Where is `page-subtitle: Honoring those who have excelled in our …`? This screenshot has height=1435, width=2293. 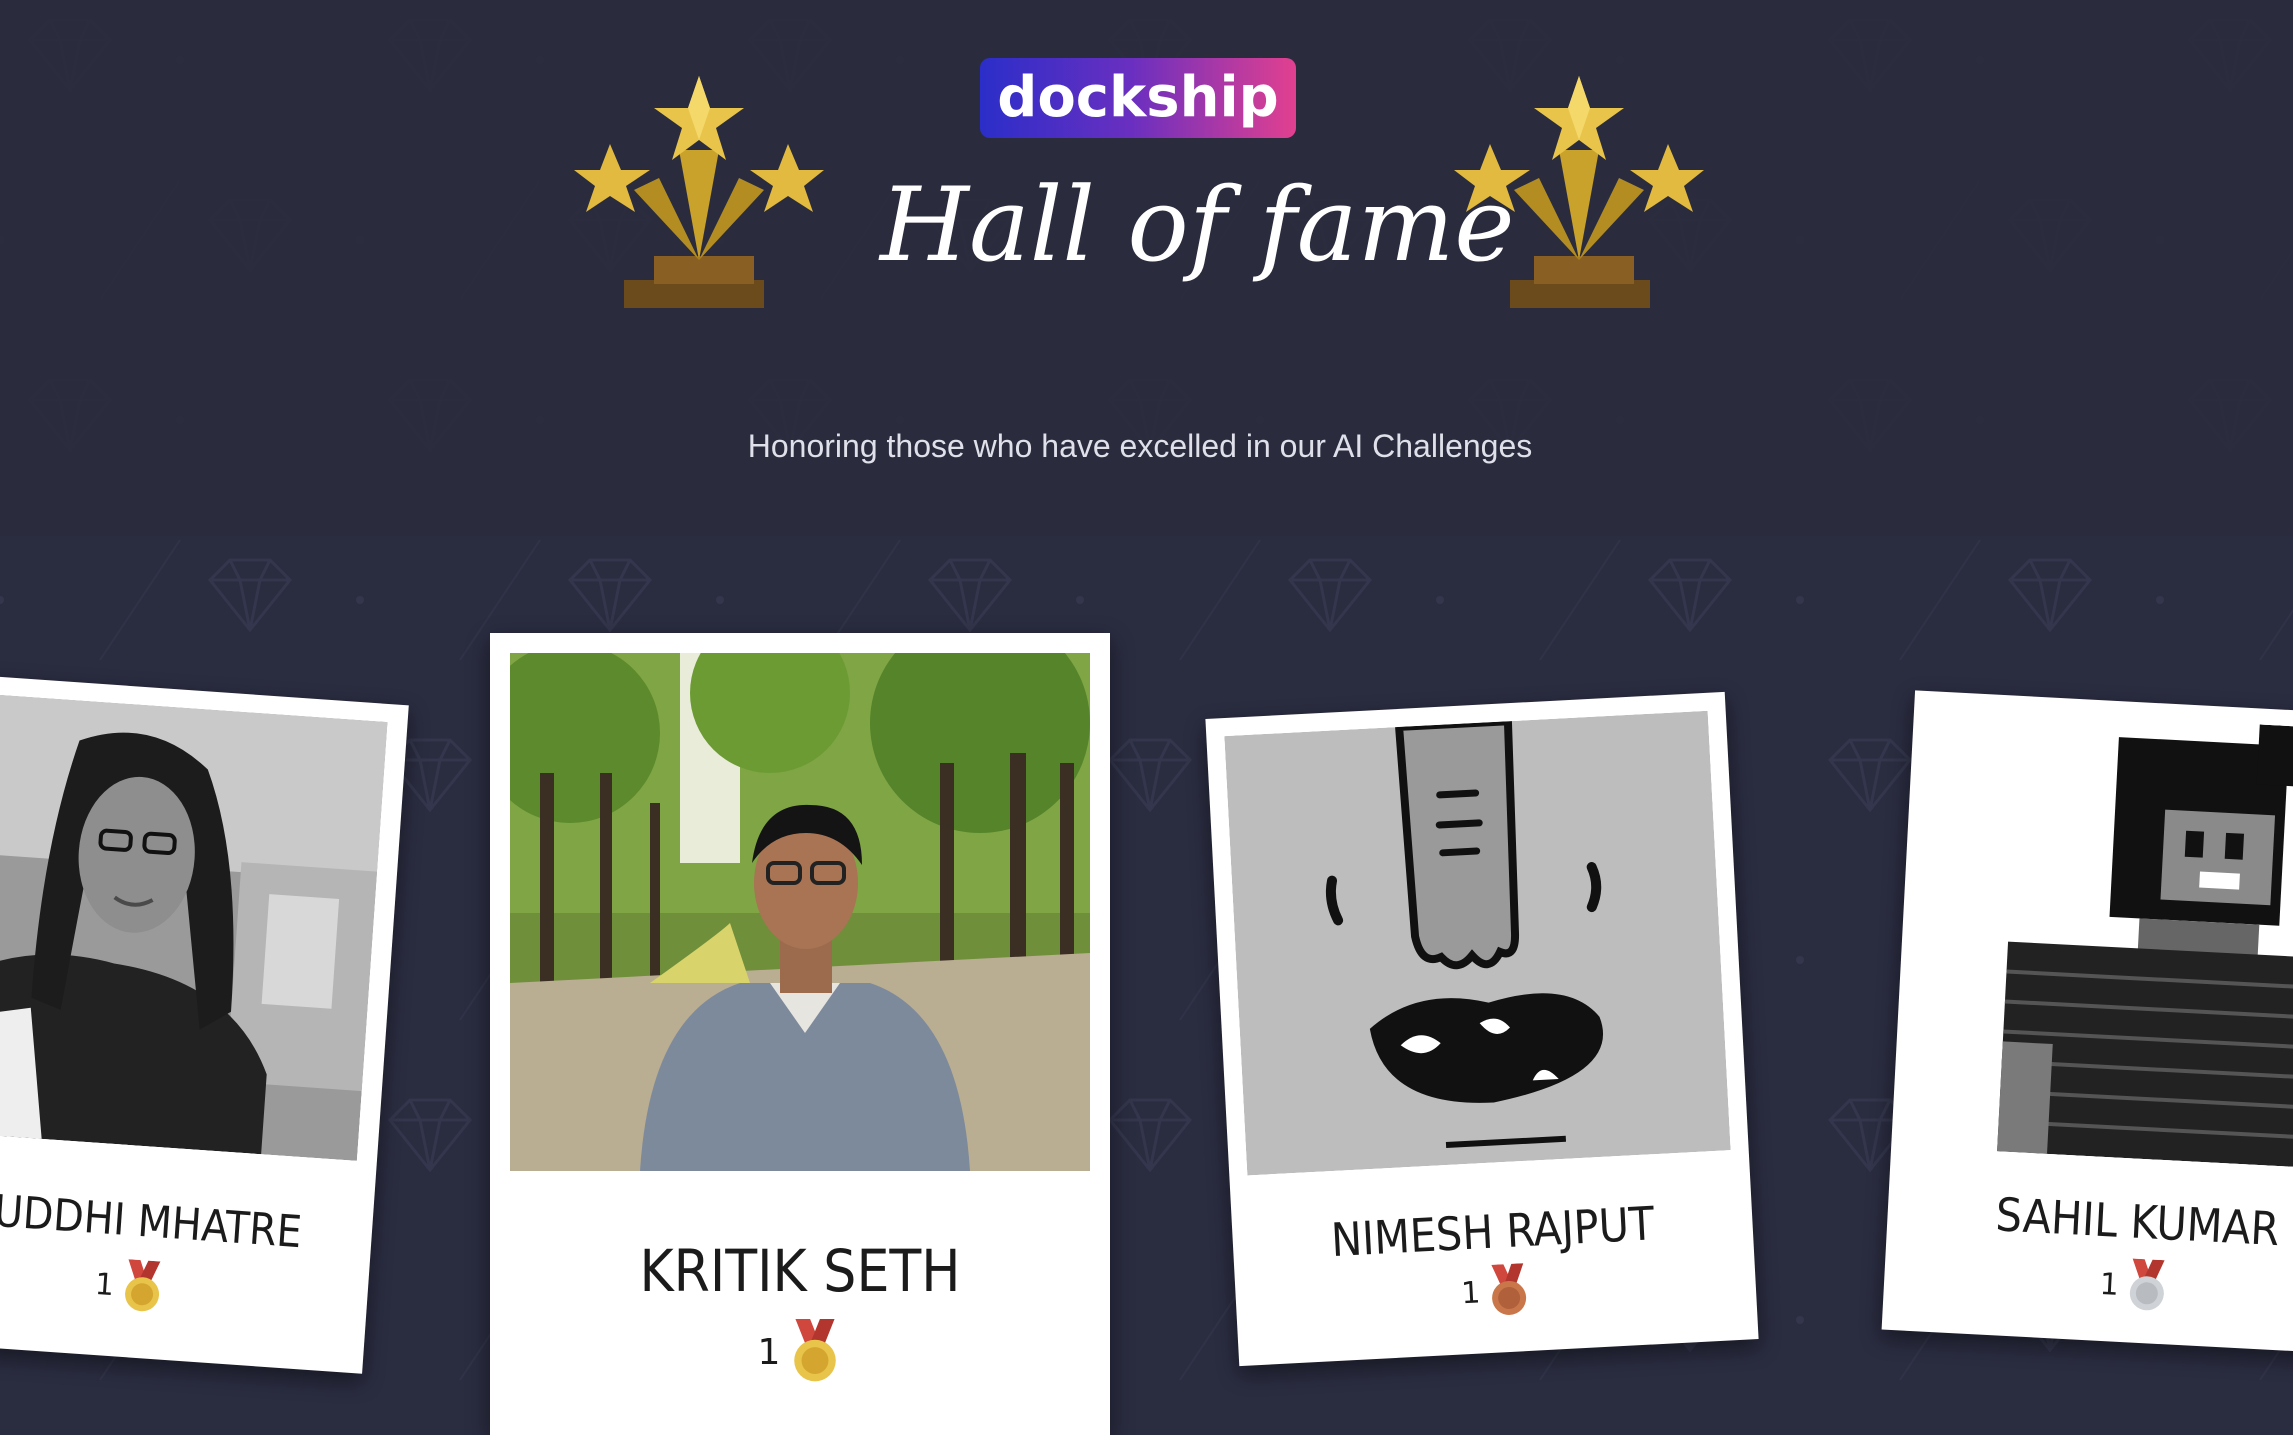 page-subtitle: Honoring those who have excelled in our … is located at coordinates (1140, 446).